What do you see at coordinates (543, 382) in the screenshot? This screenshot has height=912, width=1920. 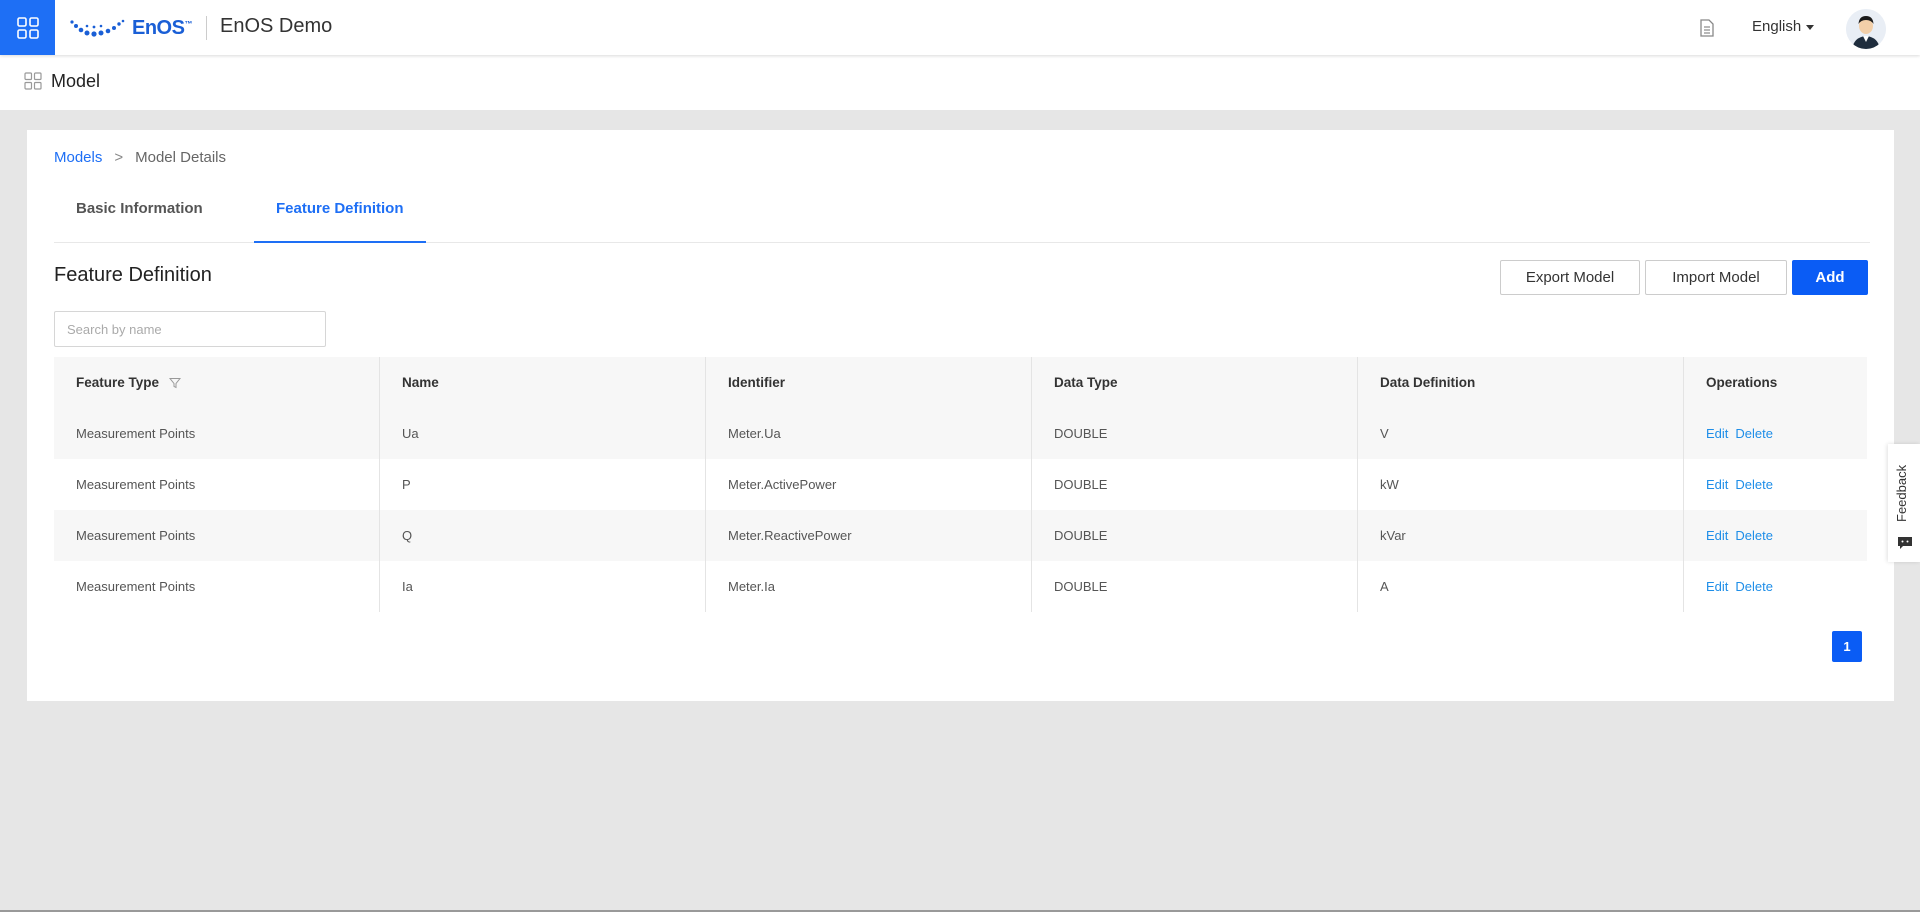 I see `column-header-name: Name` at bounding box center [543, 382].